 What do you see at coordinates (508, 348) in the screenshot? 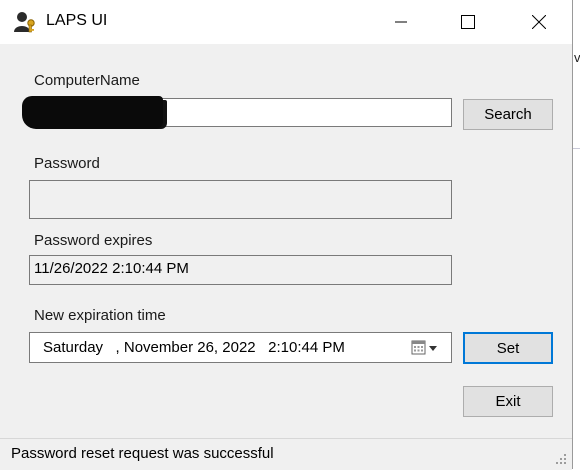
I see `set-button: Set` at bounding box center [508, 348].